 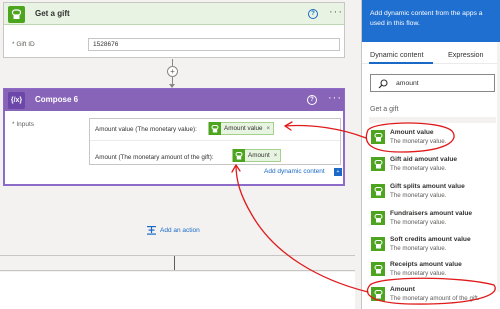 I want to click on search-input: amount, so click(x=432, y=83).